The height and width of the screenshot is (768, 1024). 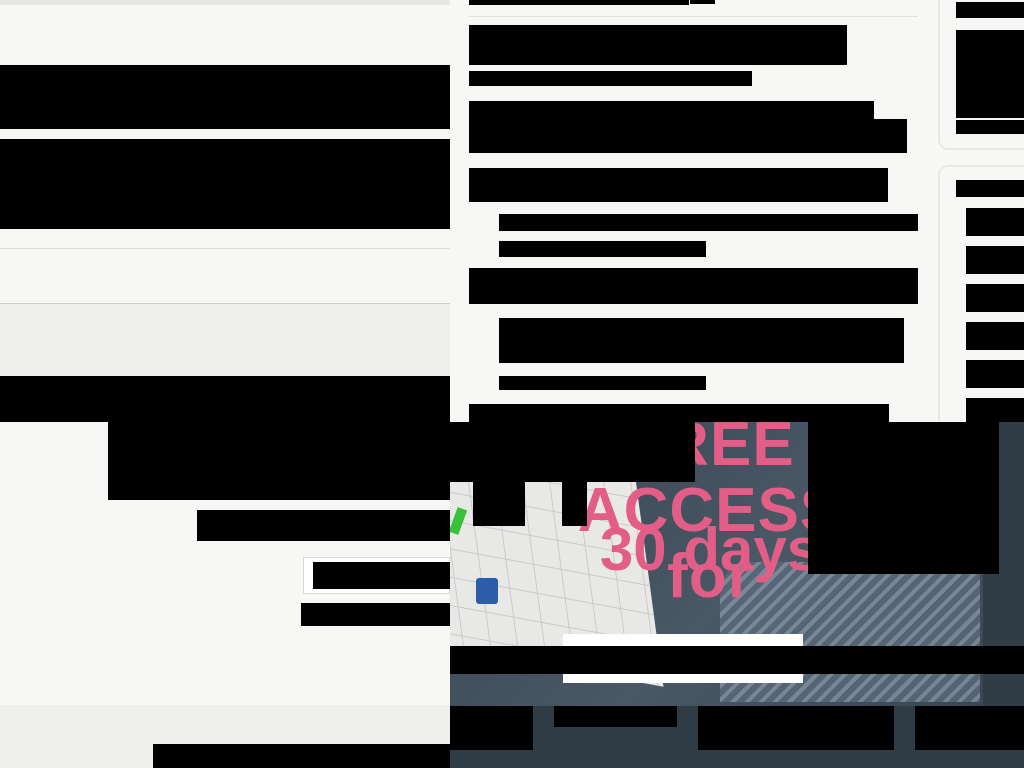 I want to click on article-title, so click(x=658, y=45).